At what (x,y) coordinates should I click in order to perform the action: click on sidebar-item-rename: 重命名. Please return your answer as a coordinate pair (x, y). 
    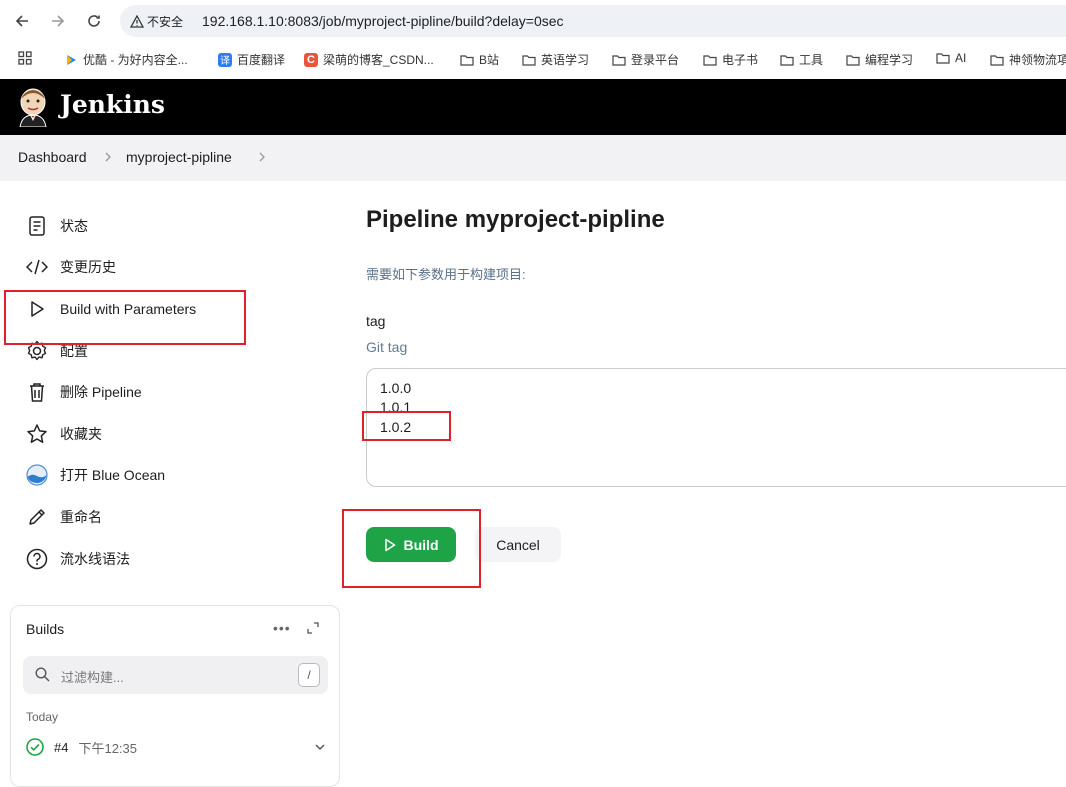
    Looking at the image, I should click on (64, 517).